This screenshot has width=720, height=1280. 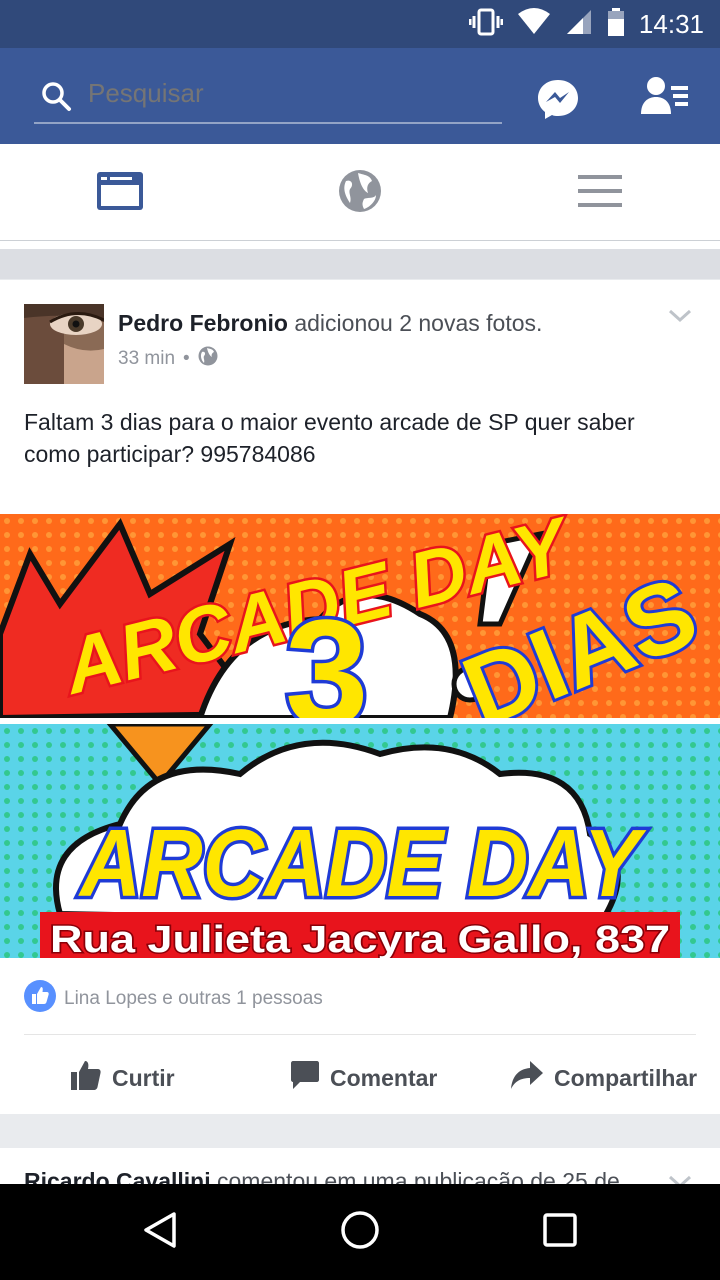 What do you see at coordinates (362, 863) in the screenshot?
I see `photo2-arcade-day-text: ARCADE DAY` at bounding box center [362, 863].